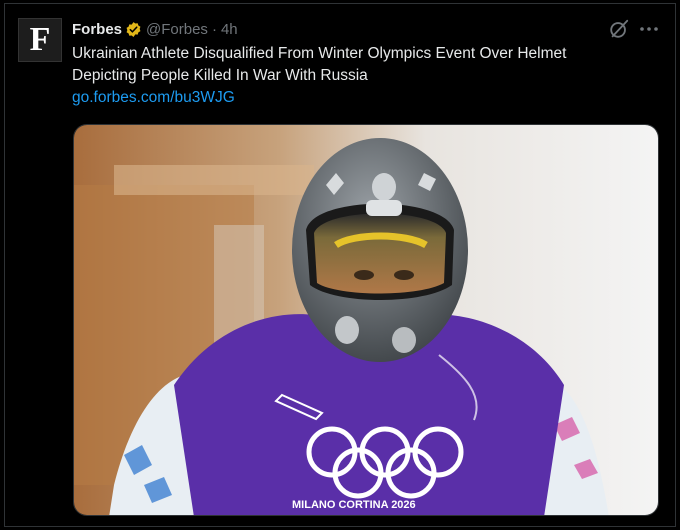 The width and height of the screenshot is (680, 530). I want to click on author-name: Forbes, so click(97, 29).